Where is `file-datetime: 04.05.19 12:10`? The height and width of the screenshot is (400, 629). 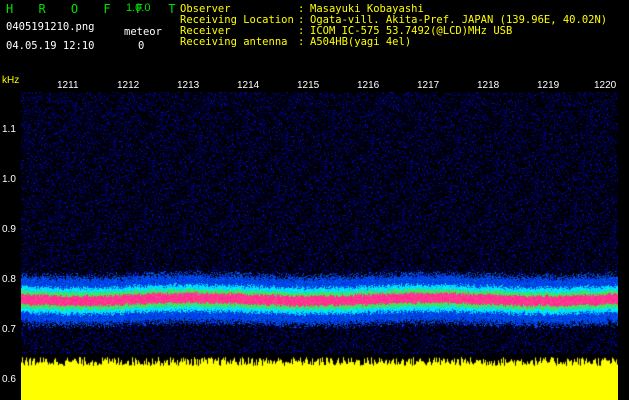 file-datetime: 04.05.19 12:10 is located at coordinates (50, 46).